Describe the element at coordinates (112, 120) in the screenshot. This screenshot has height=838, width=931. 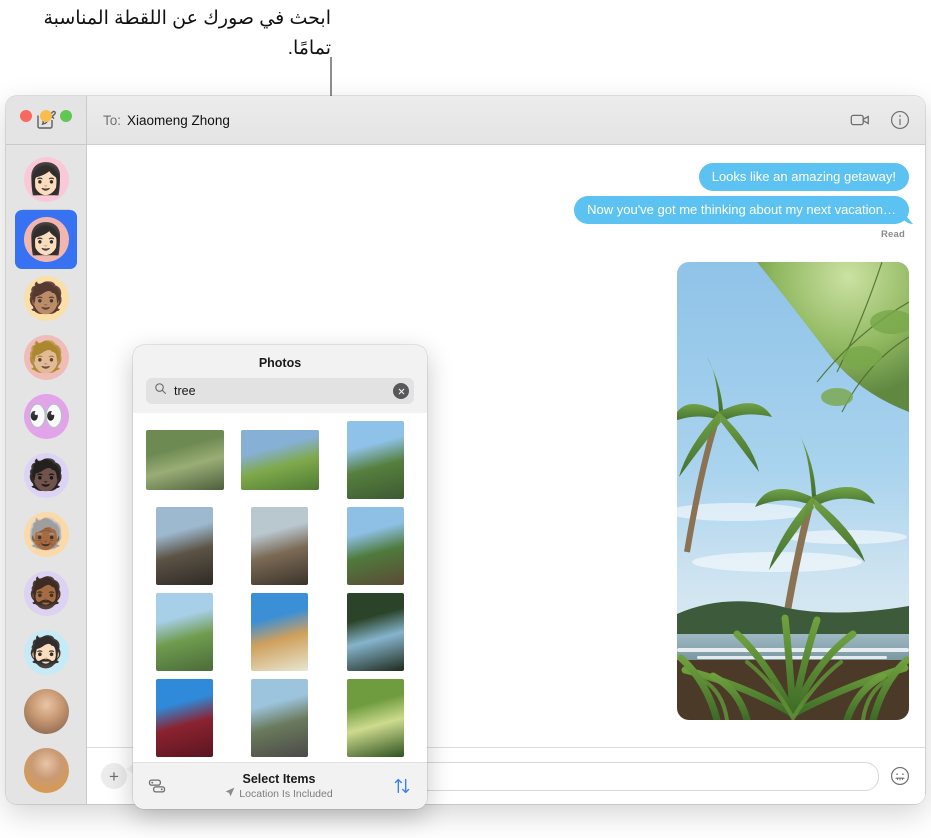
I see `to-label: To:` at that location.